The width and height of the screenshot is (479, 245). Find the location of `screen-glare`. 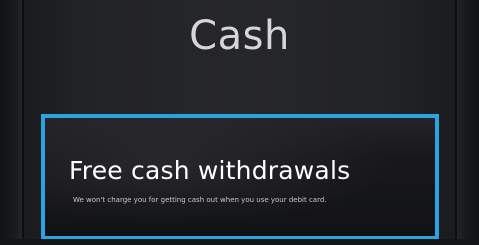

screen-glare is located at coordinates (240, 138).